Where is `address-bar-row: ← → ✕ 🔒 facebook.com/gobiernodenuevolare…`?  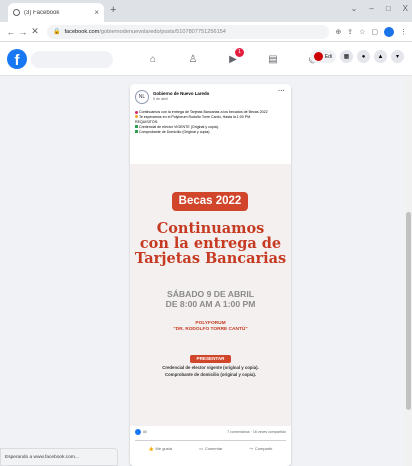 address-bar-row: ← → ✕ 🔒 facebook.com/gobiernodenuevolare… is located at coordinates (206, 32).